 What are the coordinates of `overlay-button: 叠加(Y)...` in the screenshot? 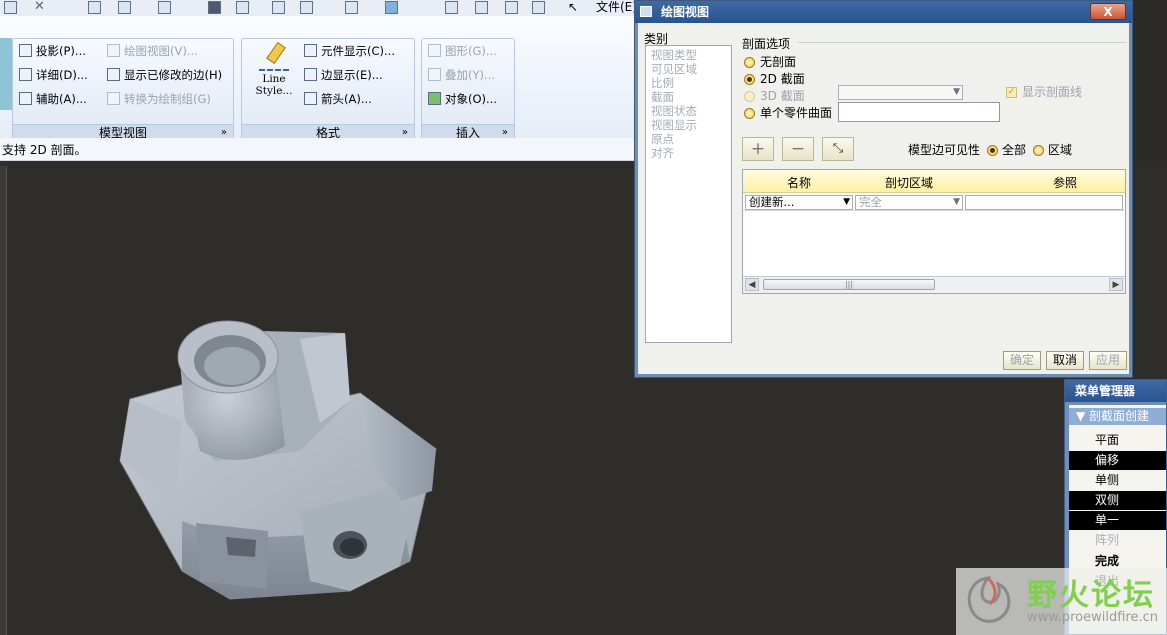 It's located at (461, 75).